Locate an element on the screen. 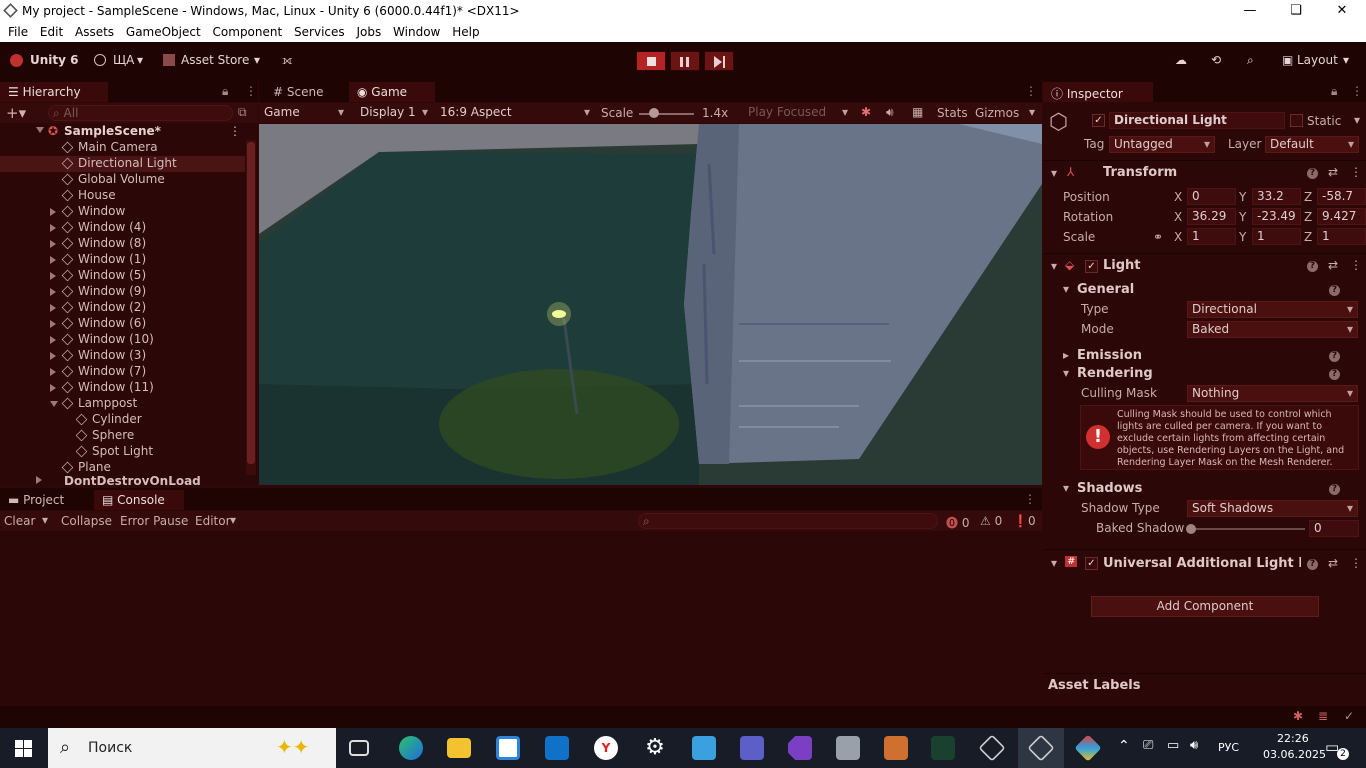 This screenshot has height=768, width=1366. log-count-toggle: ❗0 is located at coordinates (1024, 521).